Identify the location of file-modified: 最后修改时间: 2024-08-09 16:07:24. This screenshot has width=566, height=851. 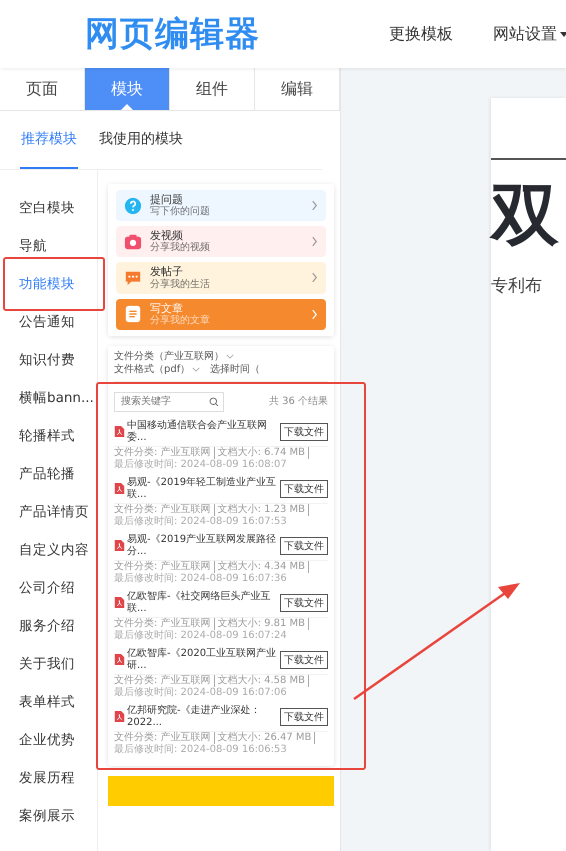
(201, 636).